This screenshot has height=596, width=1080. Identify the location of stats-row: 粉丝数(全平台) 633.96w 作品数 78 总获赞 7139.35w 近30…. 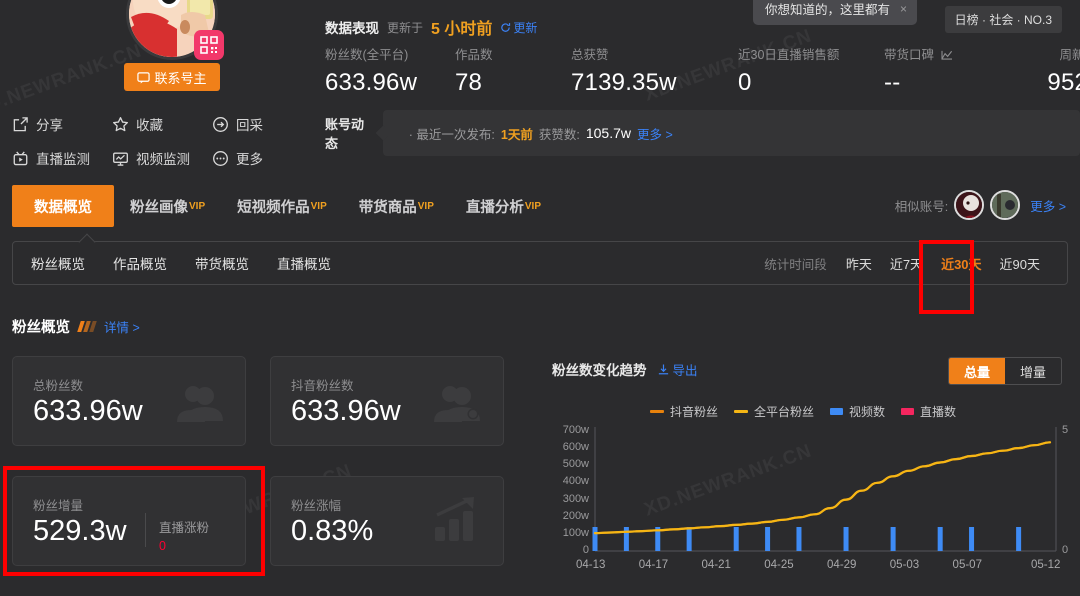
(702, 70).